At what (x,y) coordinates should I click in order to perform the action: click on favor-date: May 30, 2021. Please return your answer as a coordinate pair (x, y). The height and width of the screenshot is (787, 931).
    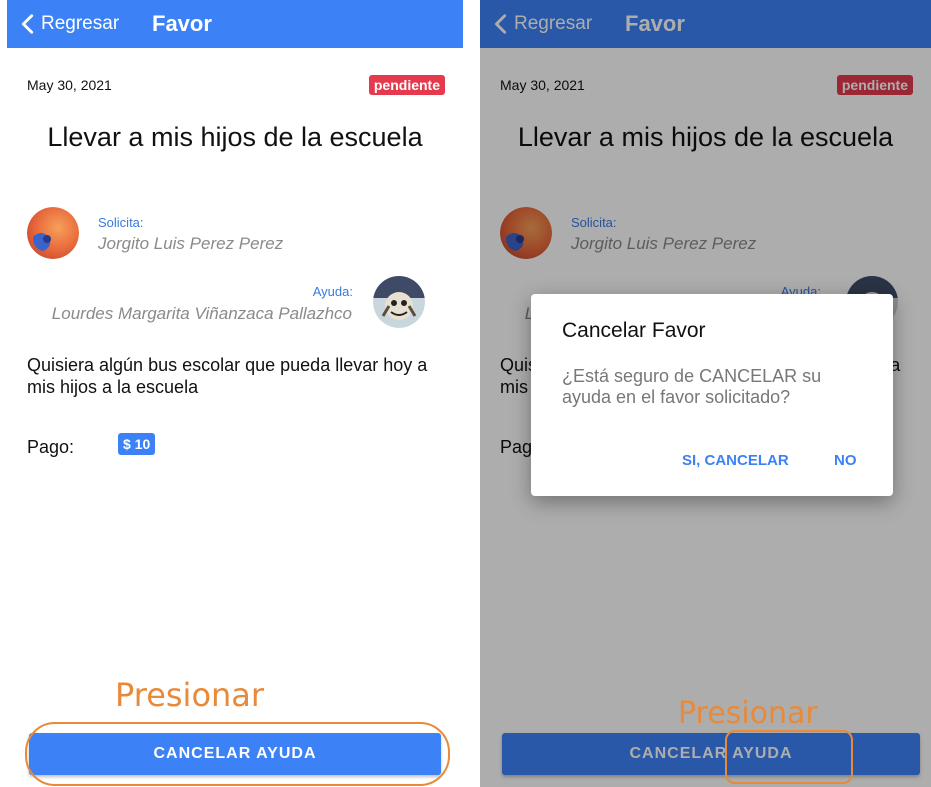
    Looking at the image, I should click on (69, 85).